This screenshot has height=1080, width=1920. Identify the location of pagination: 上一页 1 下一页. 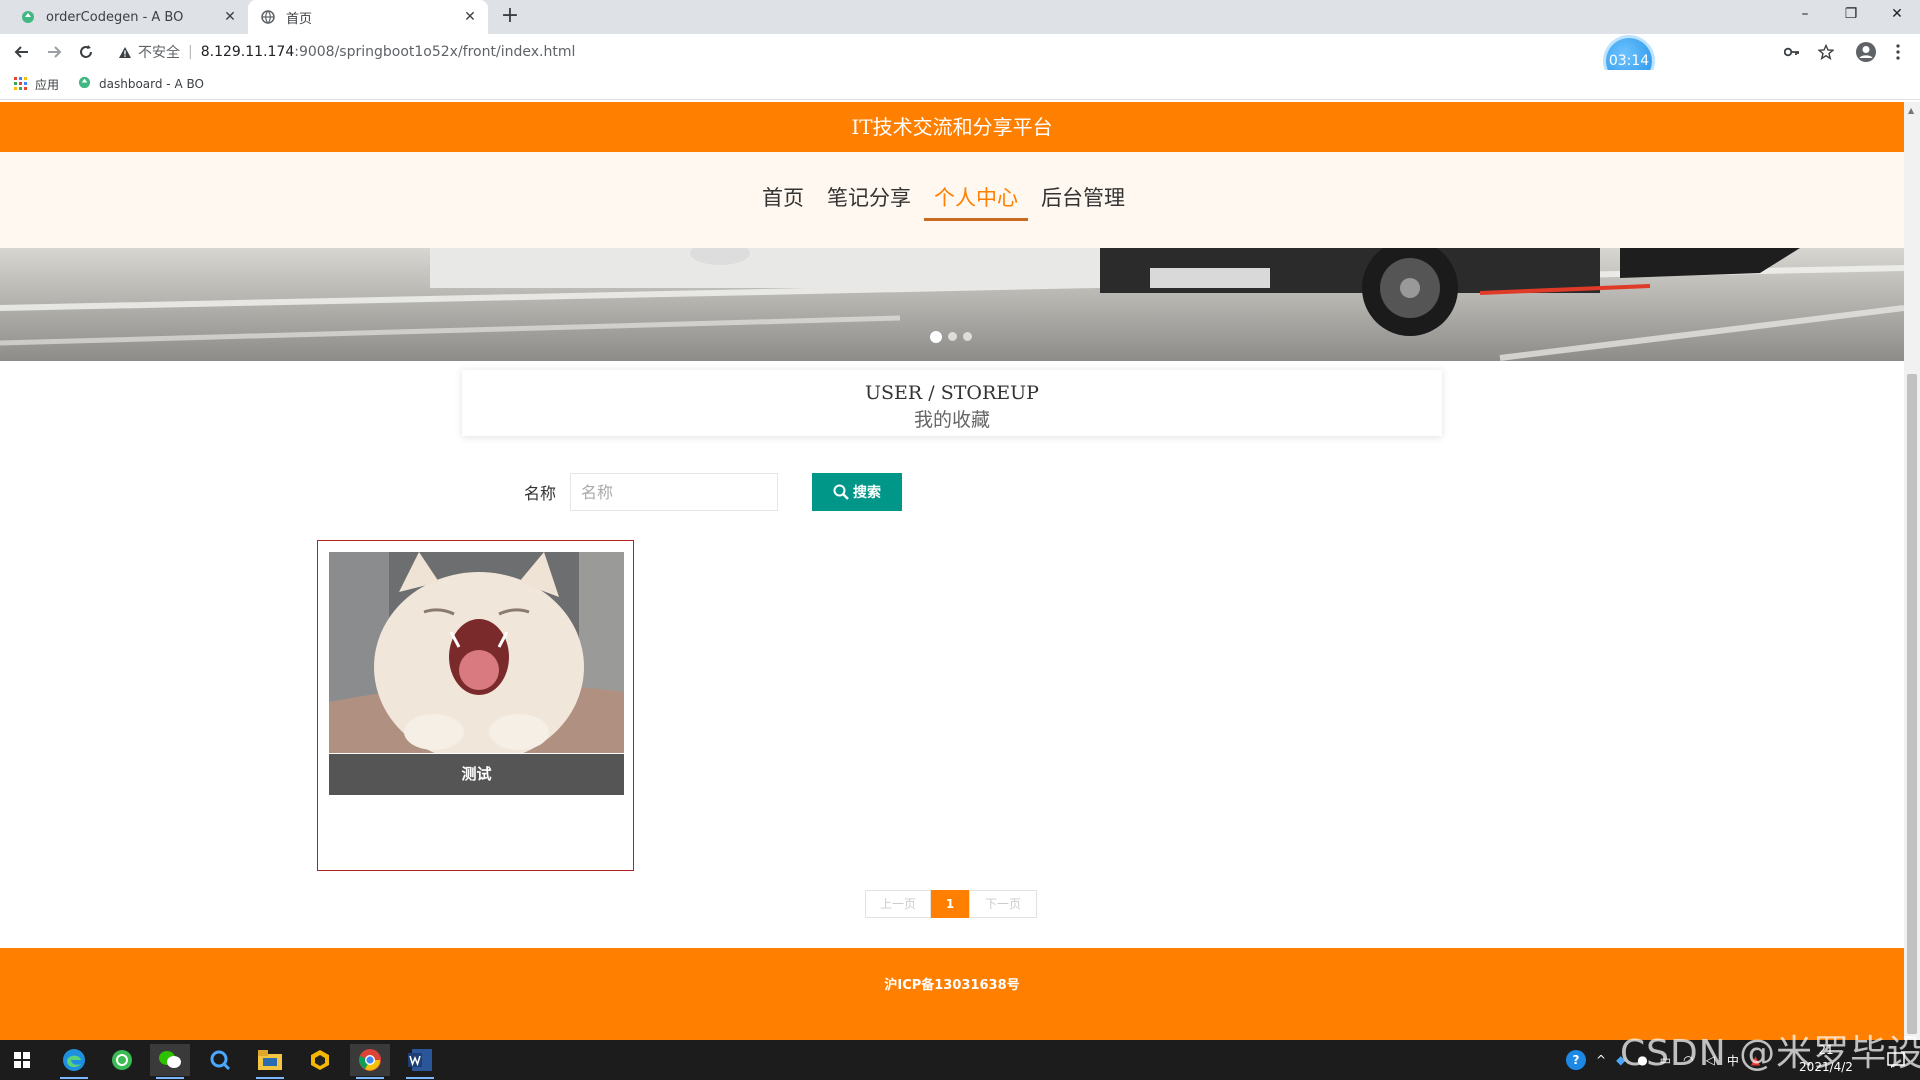
(951, 904).